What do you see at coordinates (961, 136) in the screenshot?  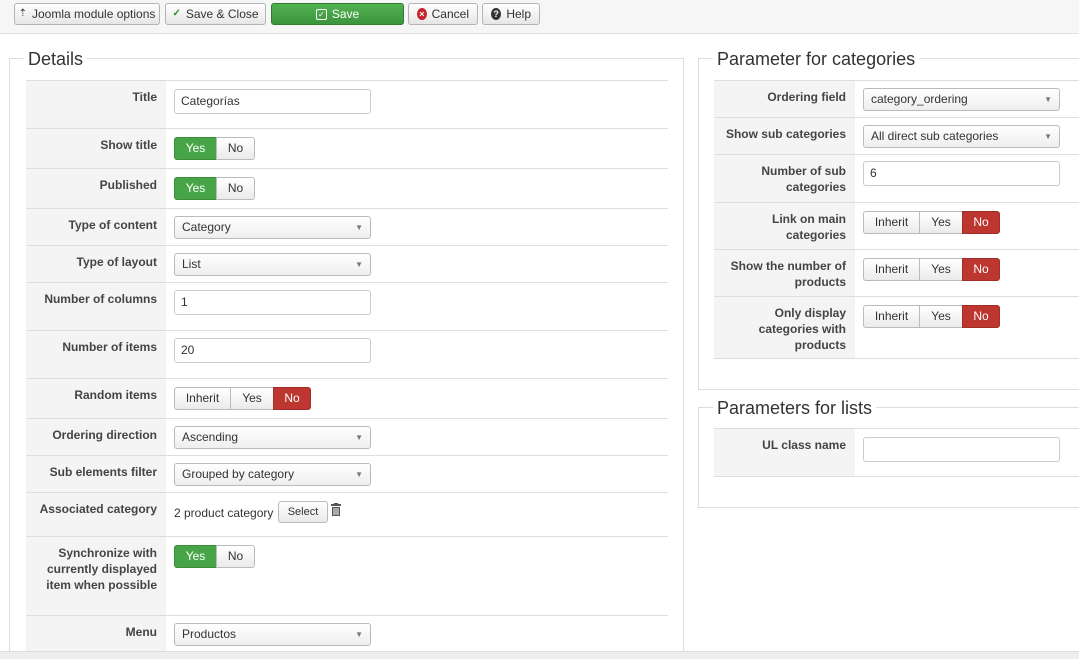 I see `show-sub-select: All direct sub categories ▼` at bounding box center [961, 136].